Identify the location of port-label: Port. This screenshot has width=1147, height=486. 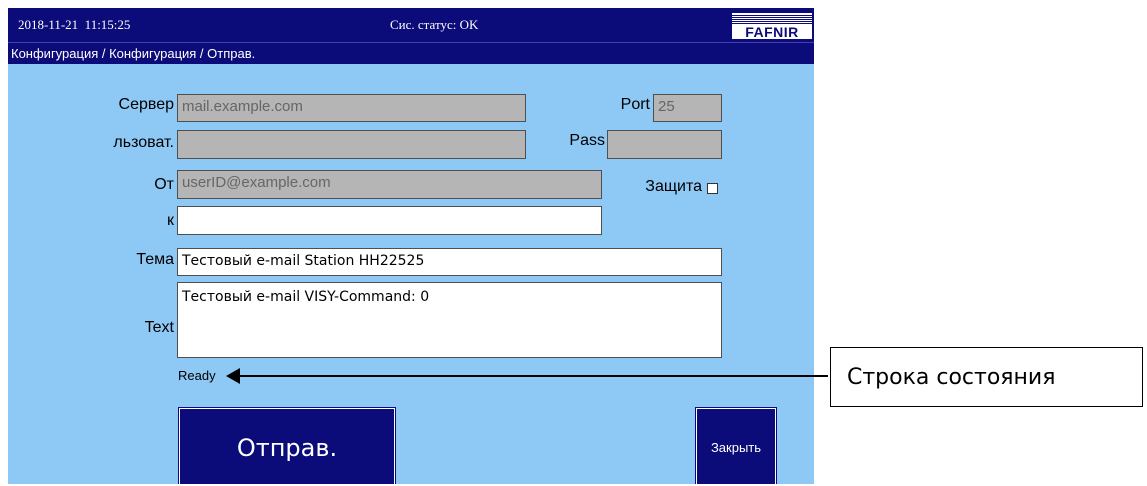
(635, 104).